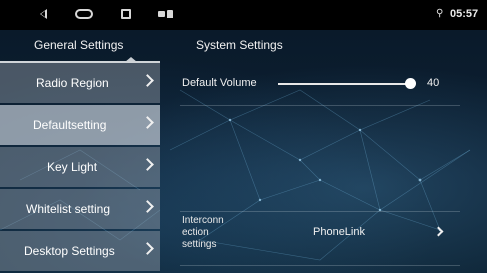 This screenshot has height=273, width=487. What do you see at coordinates (70, 125) in the screenshot?
I see `sidebar-item-label: Defaultsetting` at bounding box center [70, 125].